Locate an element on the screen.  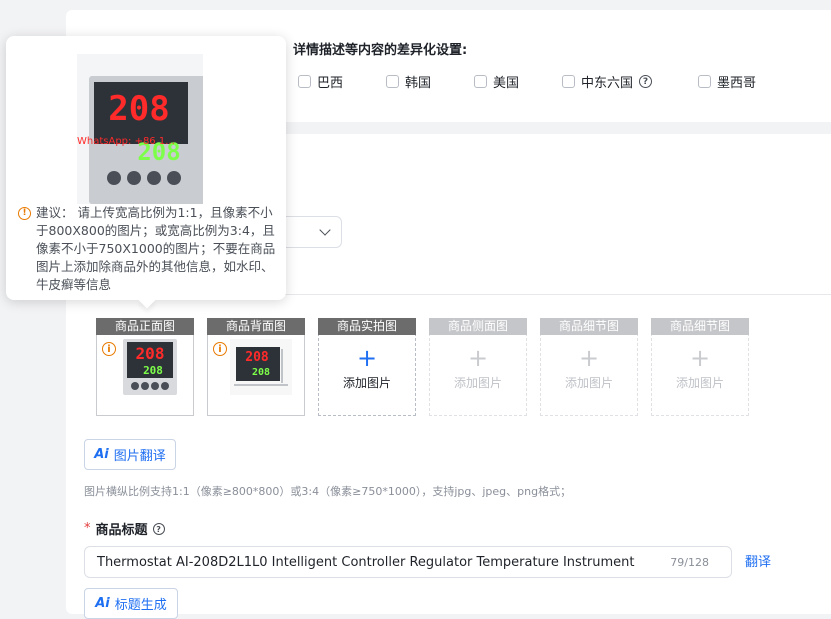
country-label: 墨西哥 is located at coordinates (737, 83).